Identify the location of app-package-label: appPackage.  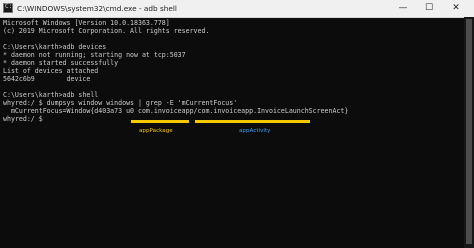
(156, 131).